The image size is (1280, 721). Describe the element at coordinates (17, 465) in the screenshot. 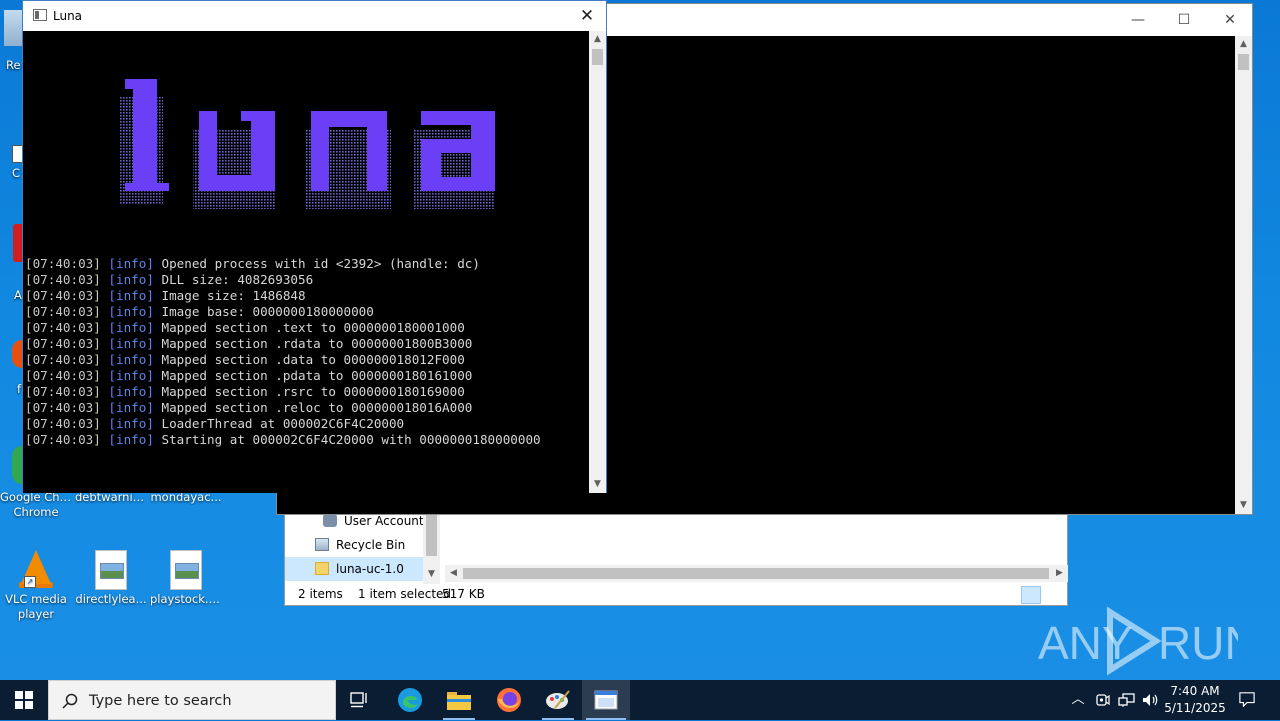

I see `desktop-partial-icon-chrome` at that location.